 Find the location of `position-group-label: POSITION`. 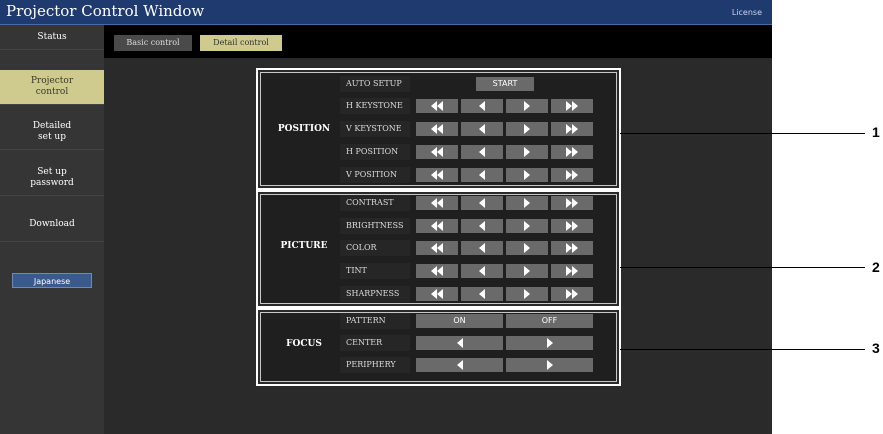

position-group-label: POSITION is located at coordinates (304, 129).